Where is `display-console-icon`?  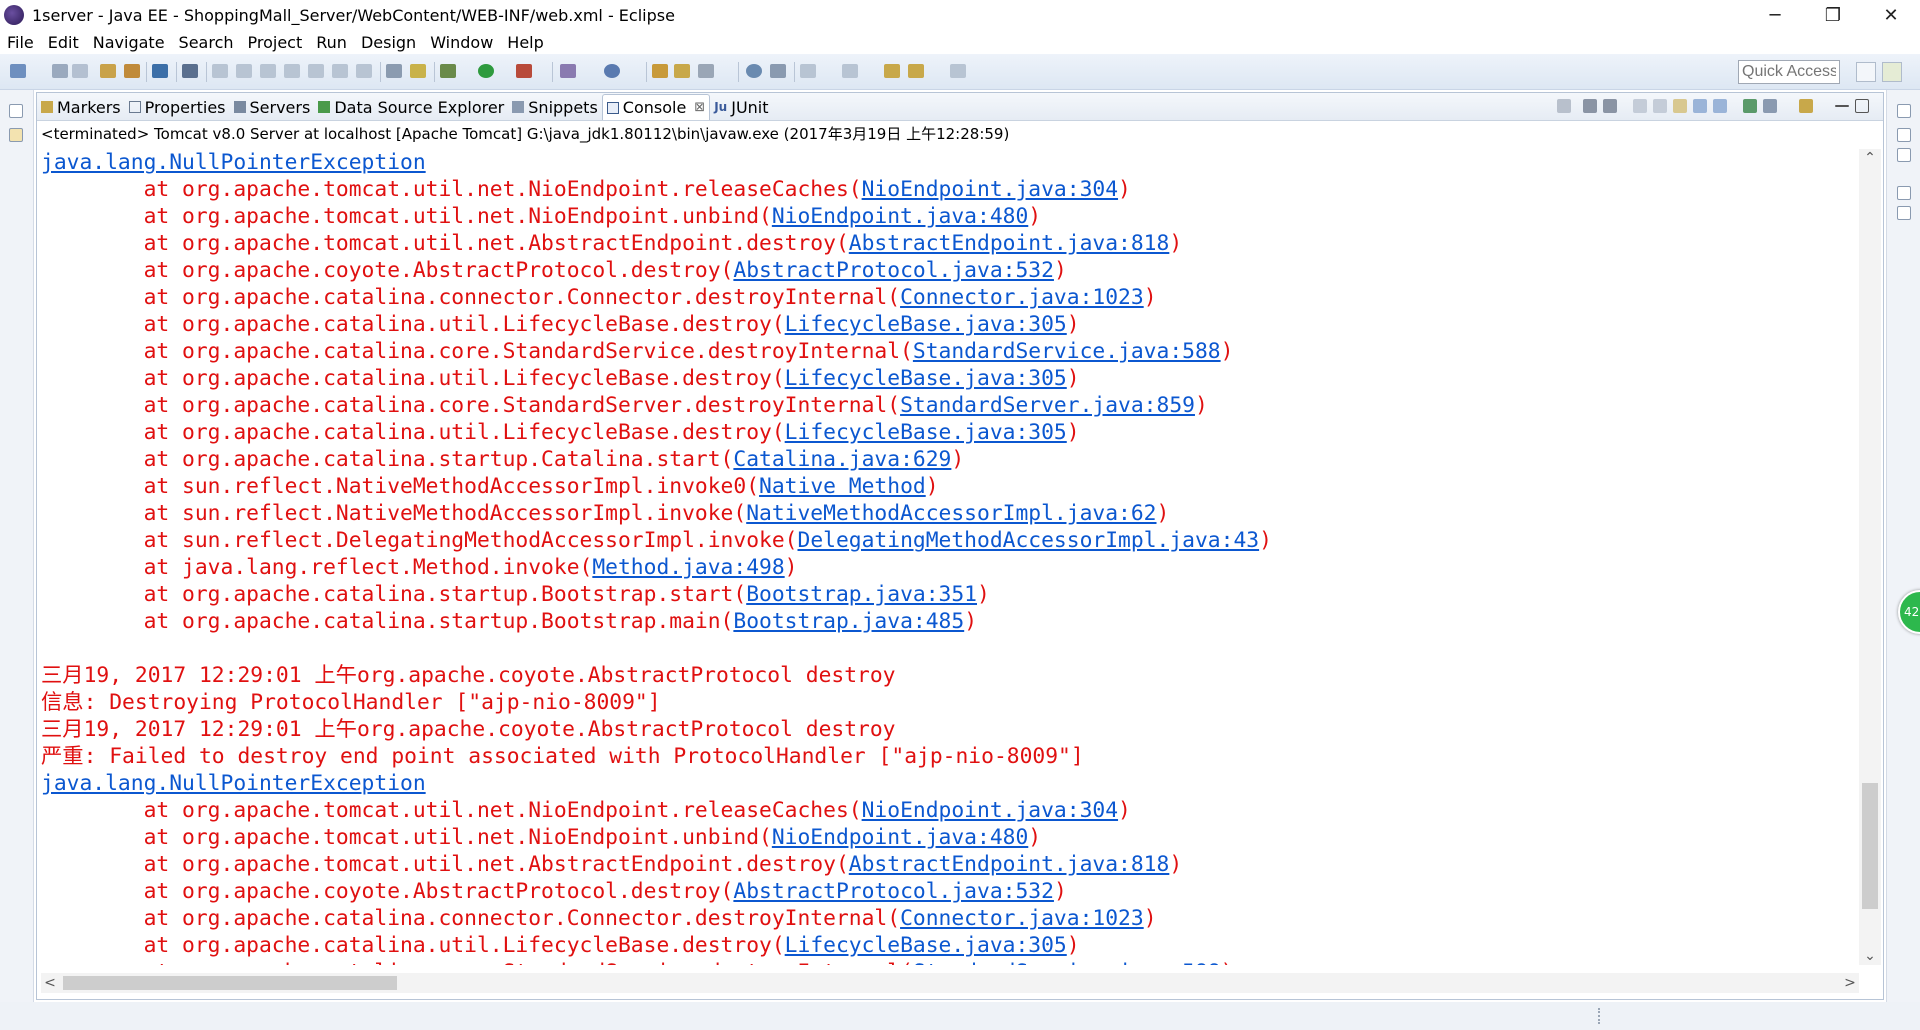 display-console-icon is located at coordinates (1770, 106).